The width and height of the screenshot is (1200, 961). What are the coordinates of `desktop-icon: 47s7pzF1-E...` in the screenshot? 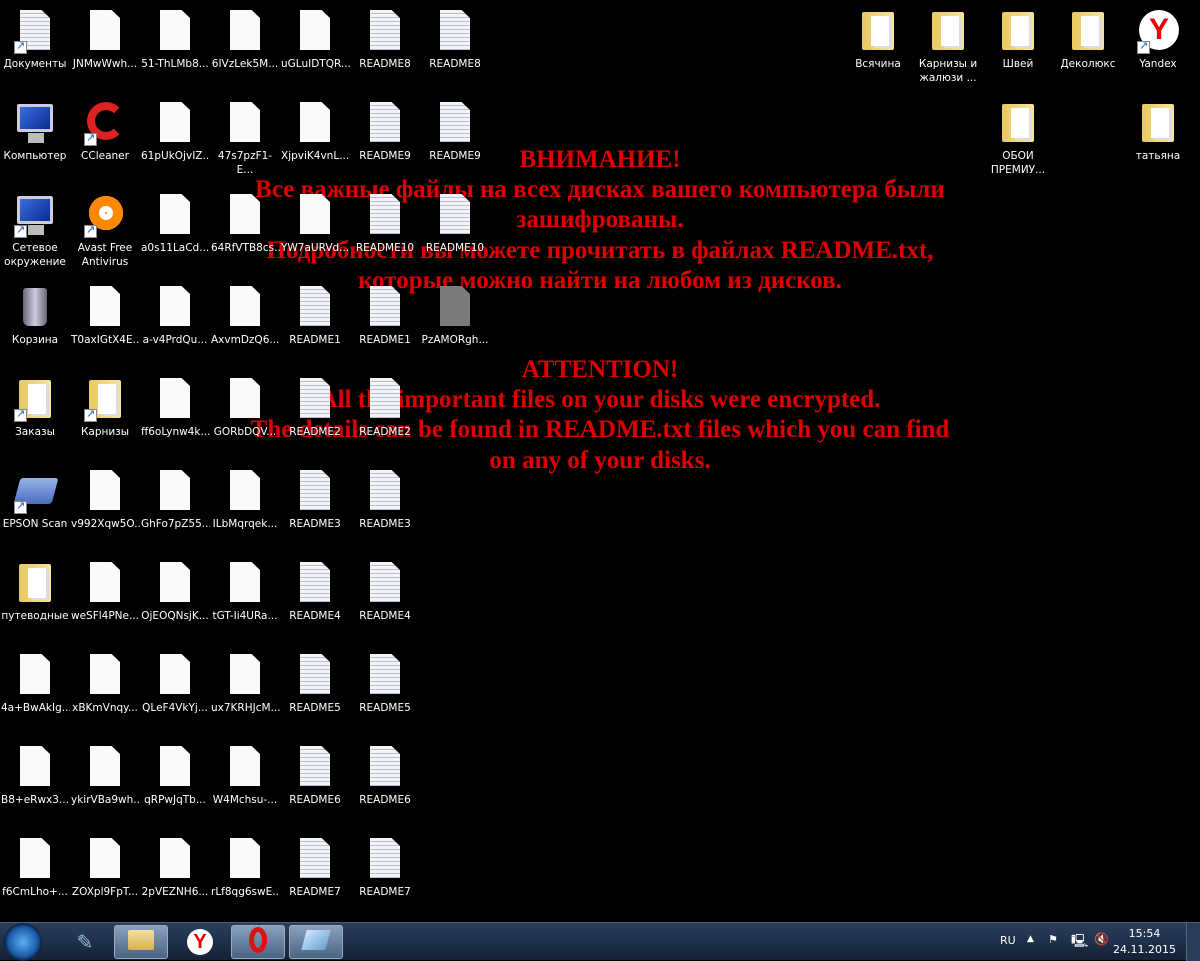 It's located at (245, 137).